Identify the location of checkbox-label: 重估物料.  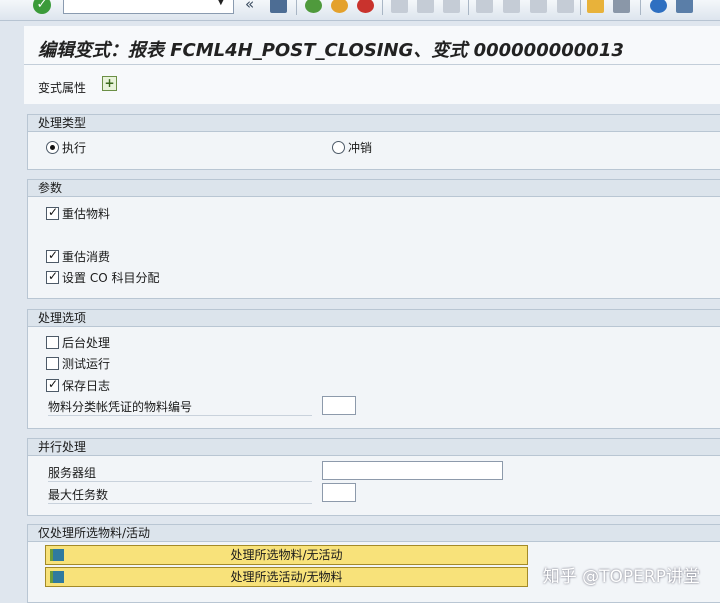
(86, 214).